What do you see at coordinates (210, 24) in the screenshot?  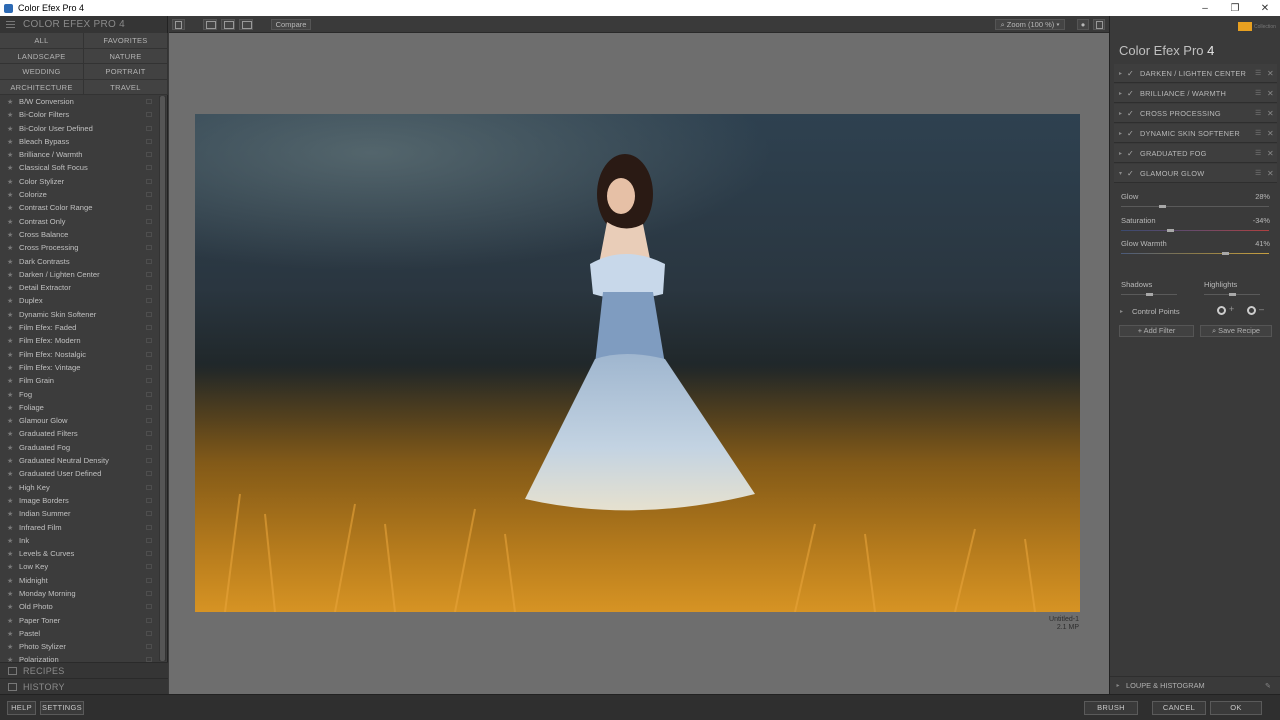 I see `single-view-button` at bounding box center [210, 24].